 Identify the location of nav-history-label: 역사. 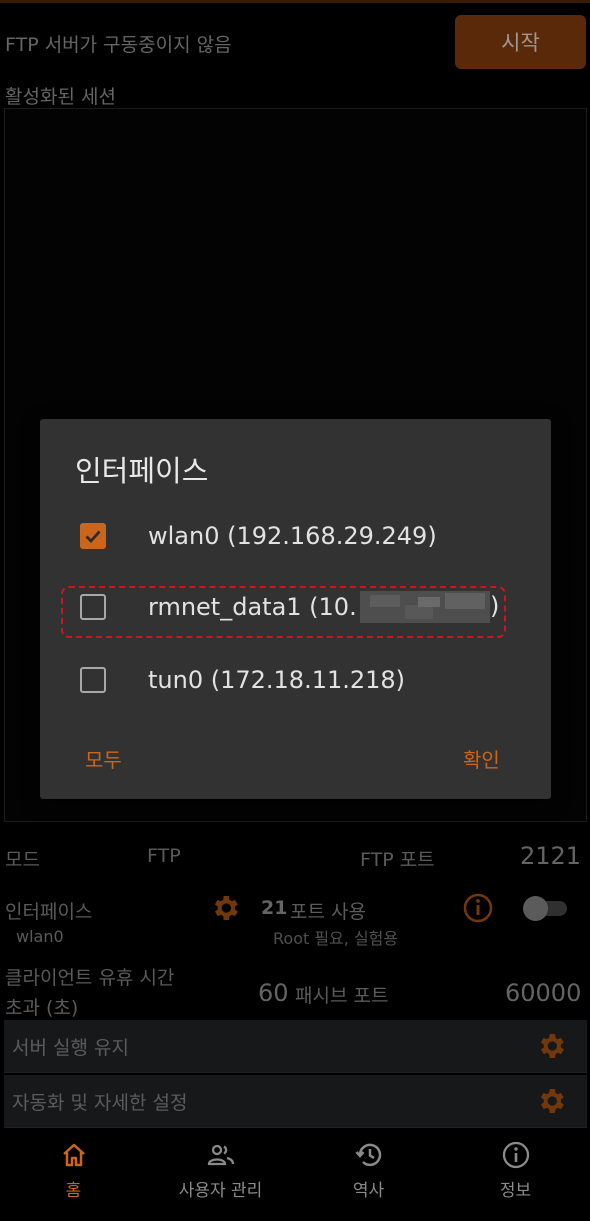
(368, 1191).